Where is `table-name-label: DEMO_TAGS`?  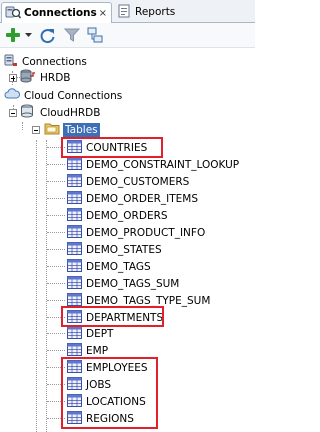
table-name-label: DEMO_TAGS is located at coordinates (118, 266).